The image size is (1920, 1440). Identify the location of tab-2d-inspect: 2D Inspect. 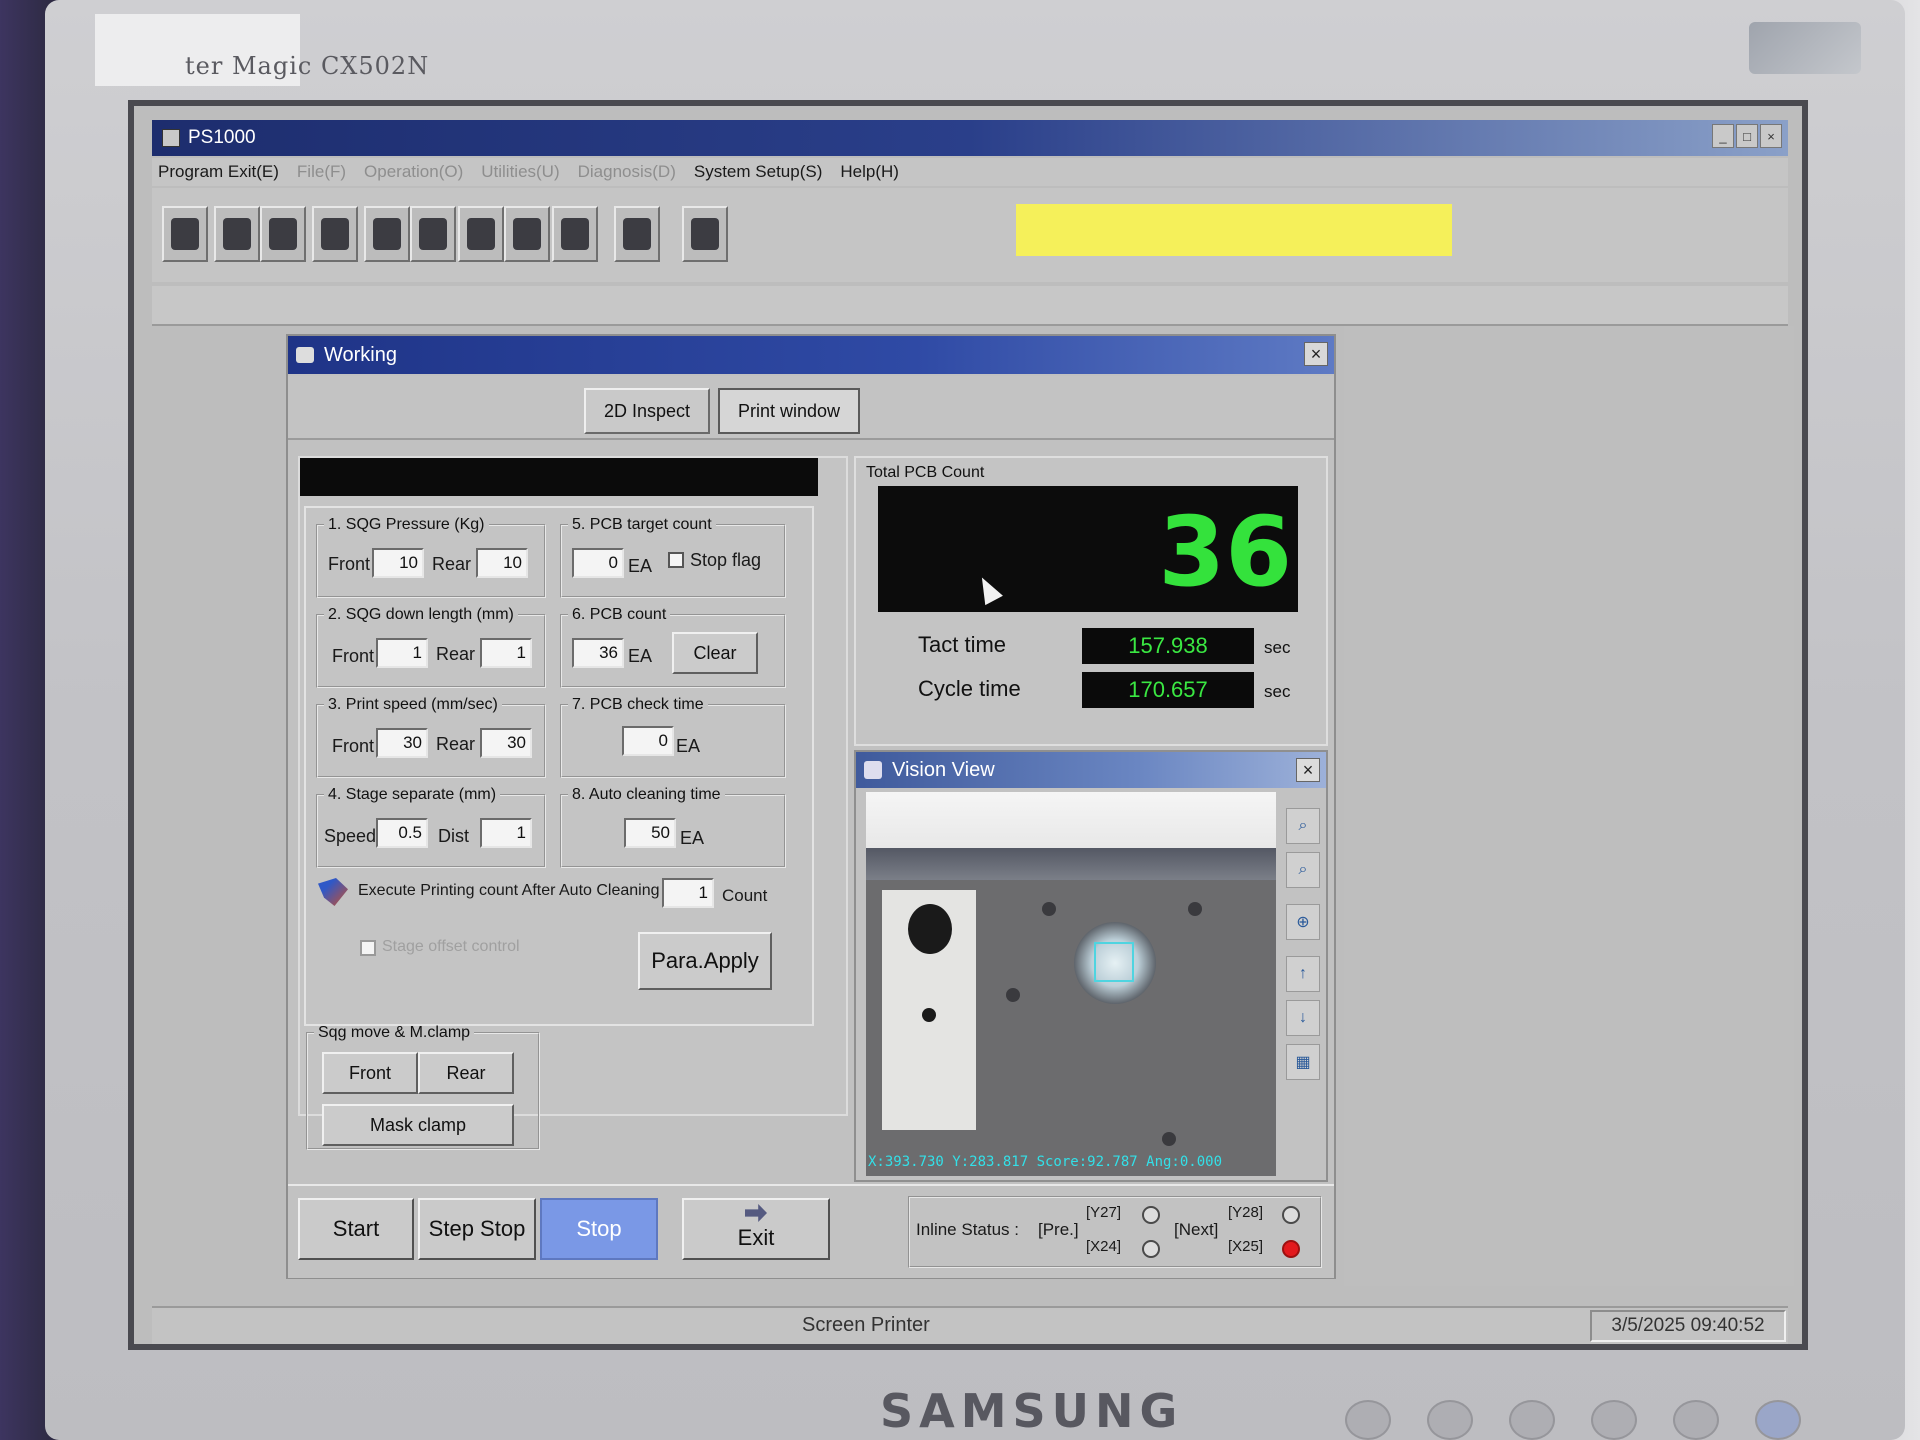
(647, 411).